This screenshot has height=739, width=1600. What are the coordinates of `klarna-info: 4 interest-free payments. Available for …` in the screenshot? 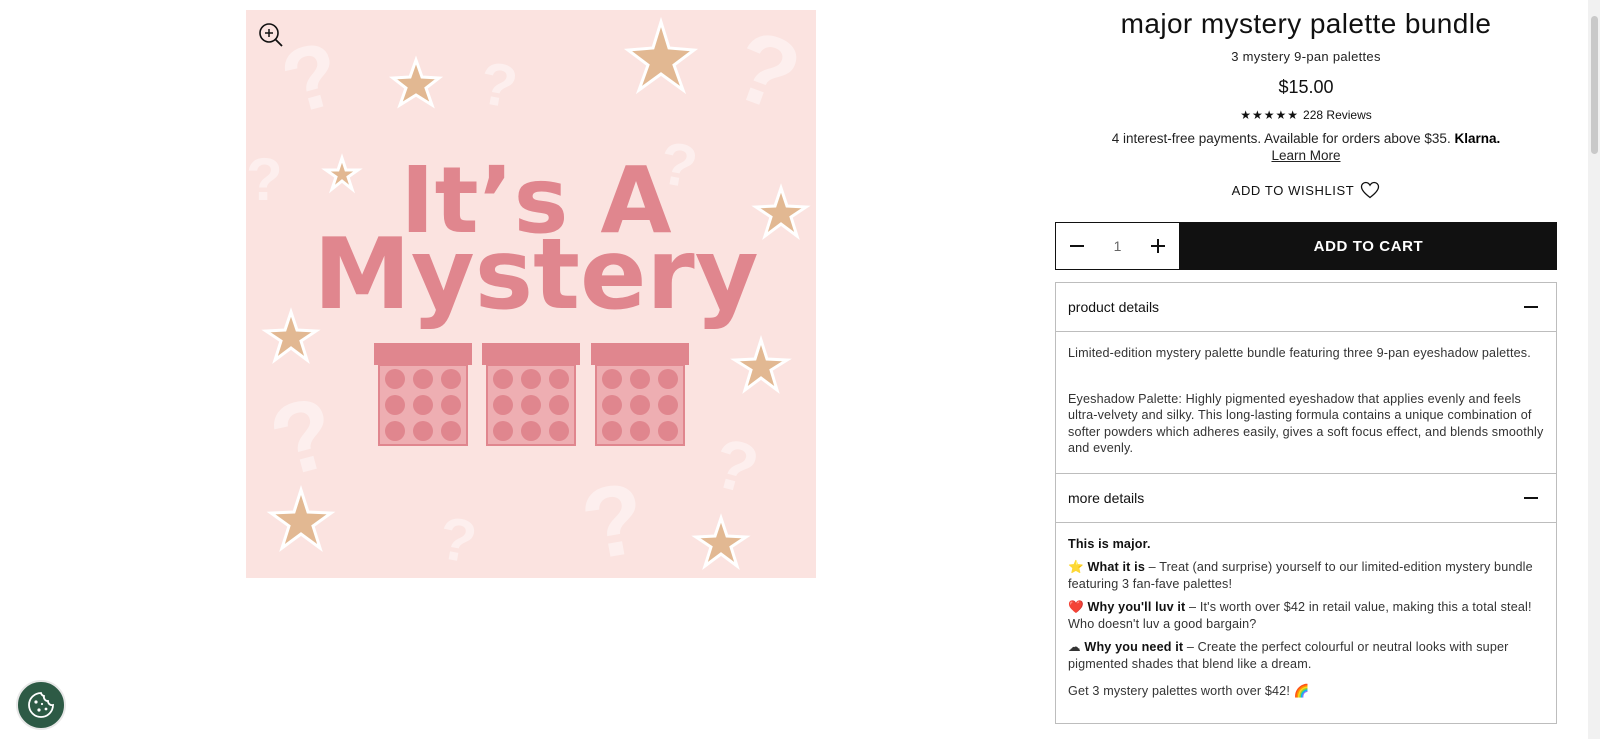 It's located at (1306, 147).